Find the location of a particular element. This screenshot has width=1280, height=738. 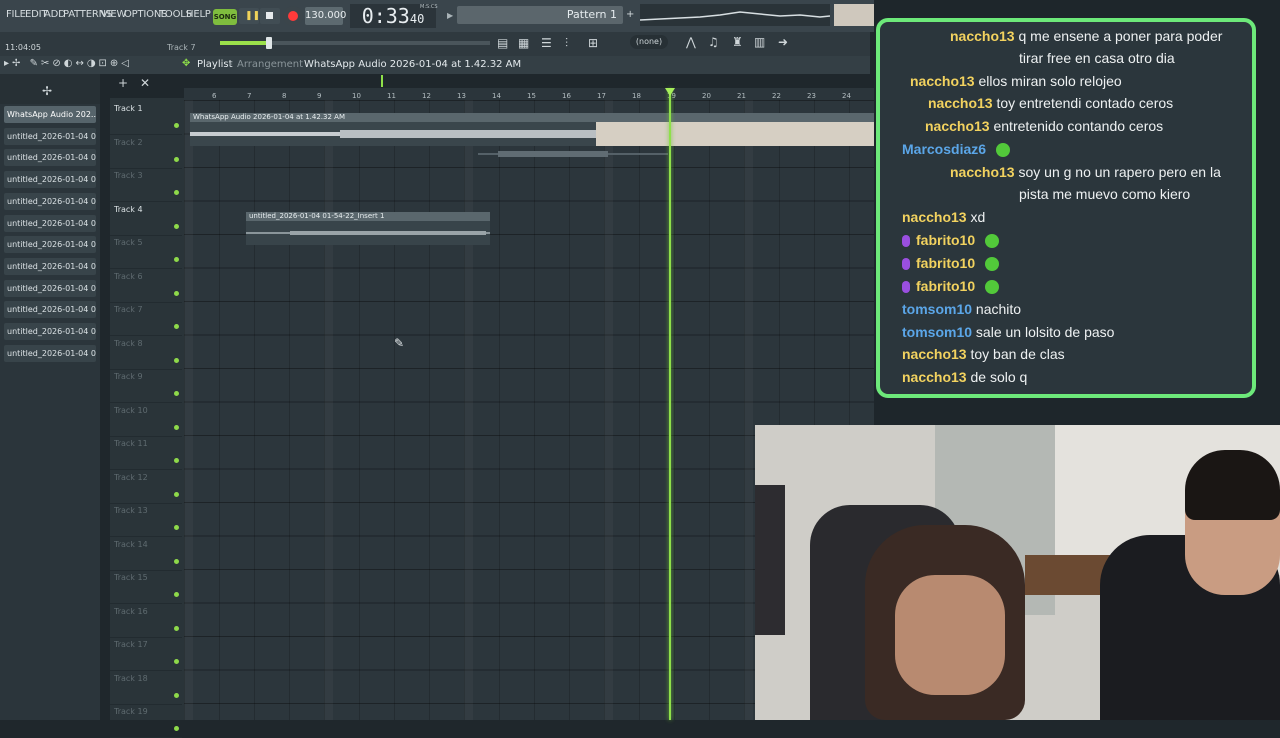

step-icon: ⋀ is located at coordinates (691, 42).